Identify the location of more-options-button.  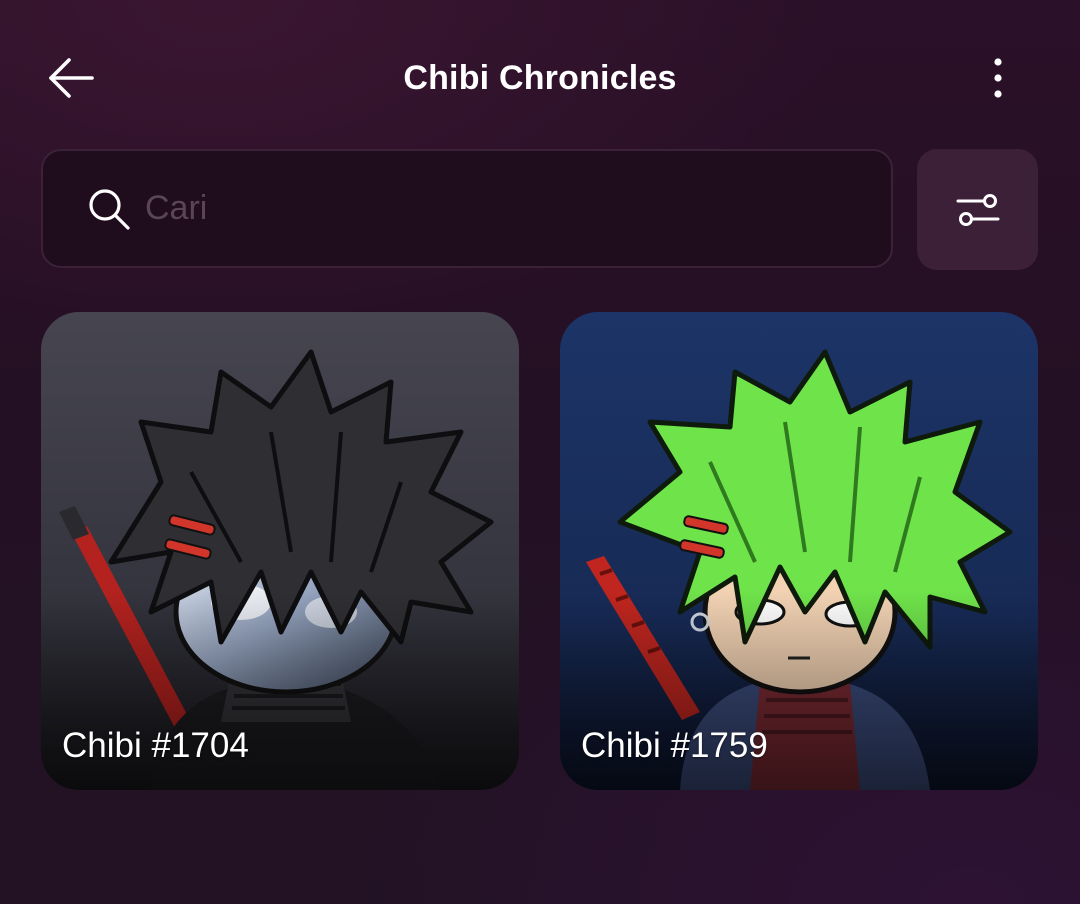
(998, 78).